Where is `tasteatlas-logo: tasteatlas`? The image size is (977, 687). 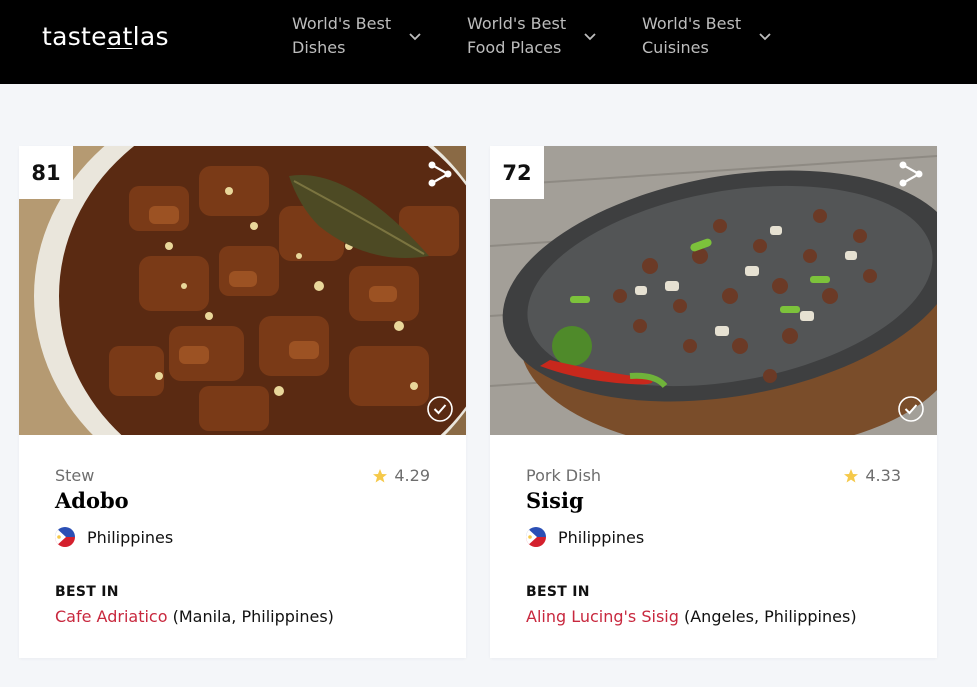 tasteatlas-logo: tasteatlas is located at coordinates (105, 36).